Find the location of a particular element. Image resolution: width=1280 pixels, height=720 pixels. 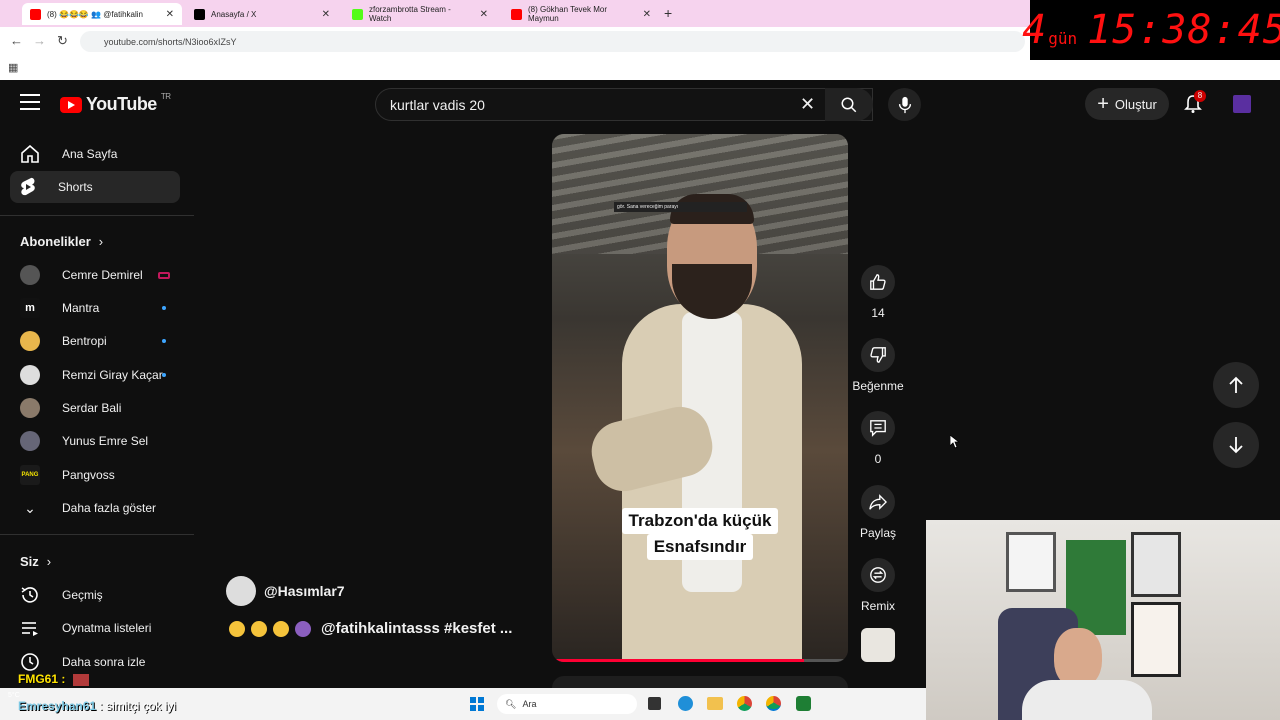

search-input: kurtlar vadis 20 is located at coordinates (624, 104).